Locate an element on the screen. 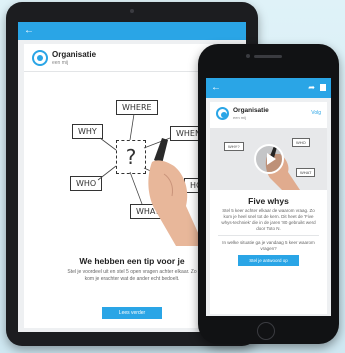  home-button is located at coordinates (266, 331).